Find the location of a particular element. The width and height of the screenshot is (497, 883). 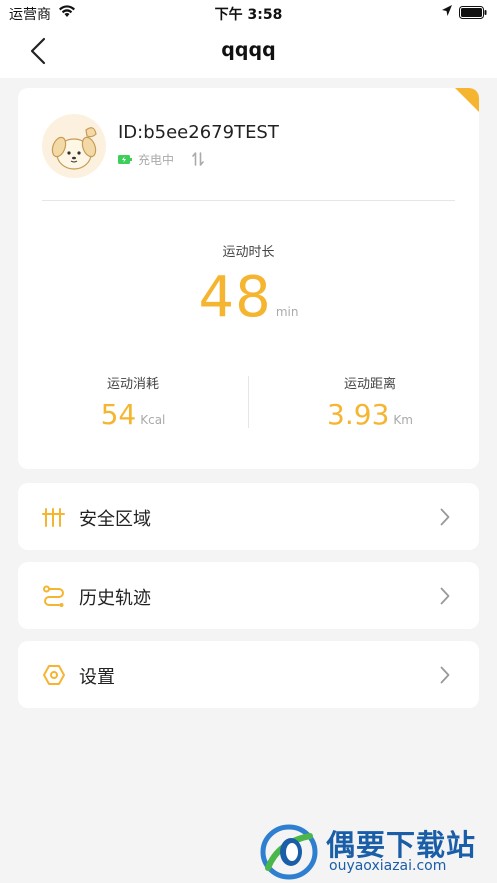

distance-stat: 运动距离 3.93 Km is located at coordinates (370, 402).